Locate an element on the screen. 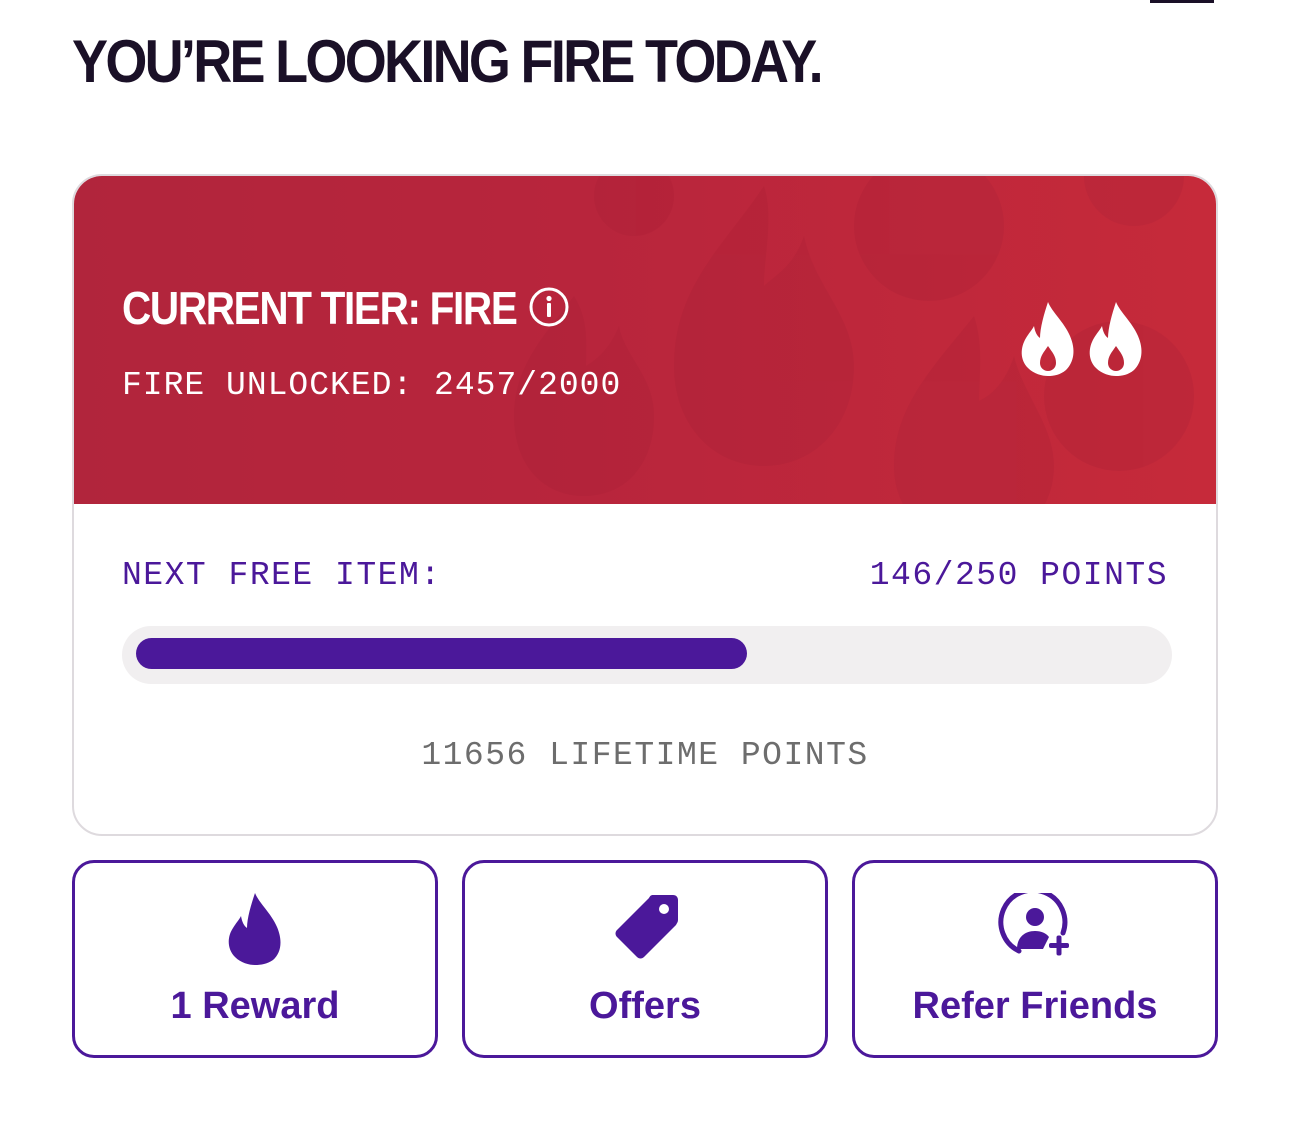  refer-friends-button: Refer Friends is located at coordinates (1035, 959).